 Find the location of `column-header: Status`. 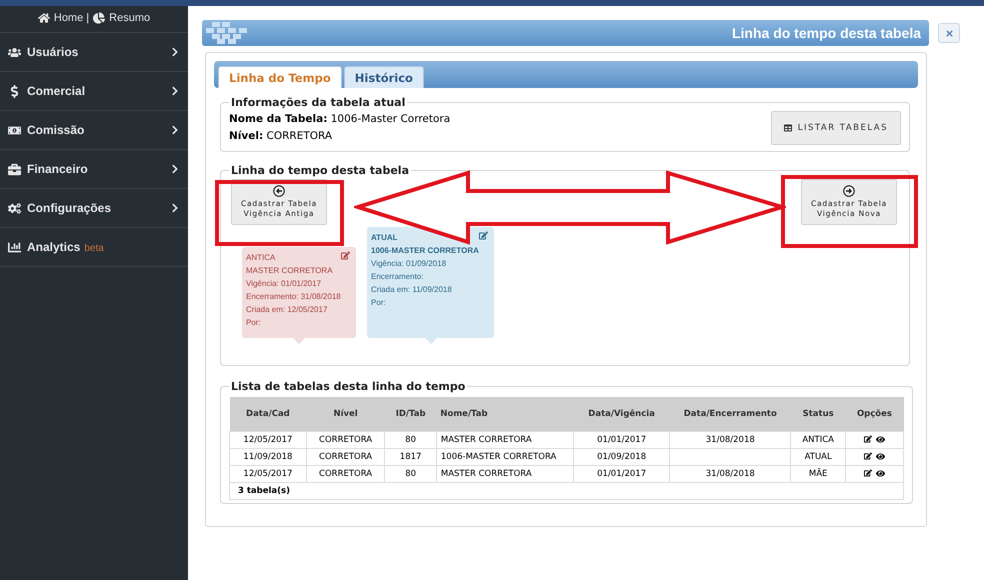

column-header: Status is located at coordinates (818, 414).